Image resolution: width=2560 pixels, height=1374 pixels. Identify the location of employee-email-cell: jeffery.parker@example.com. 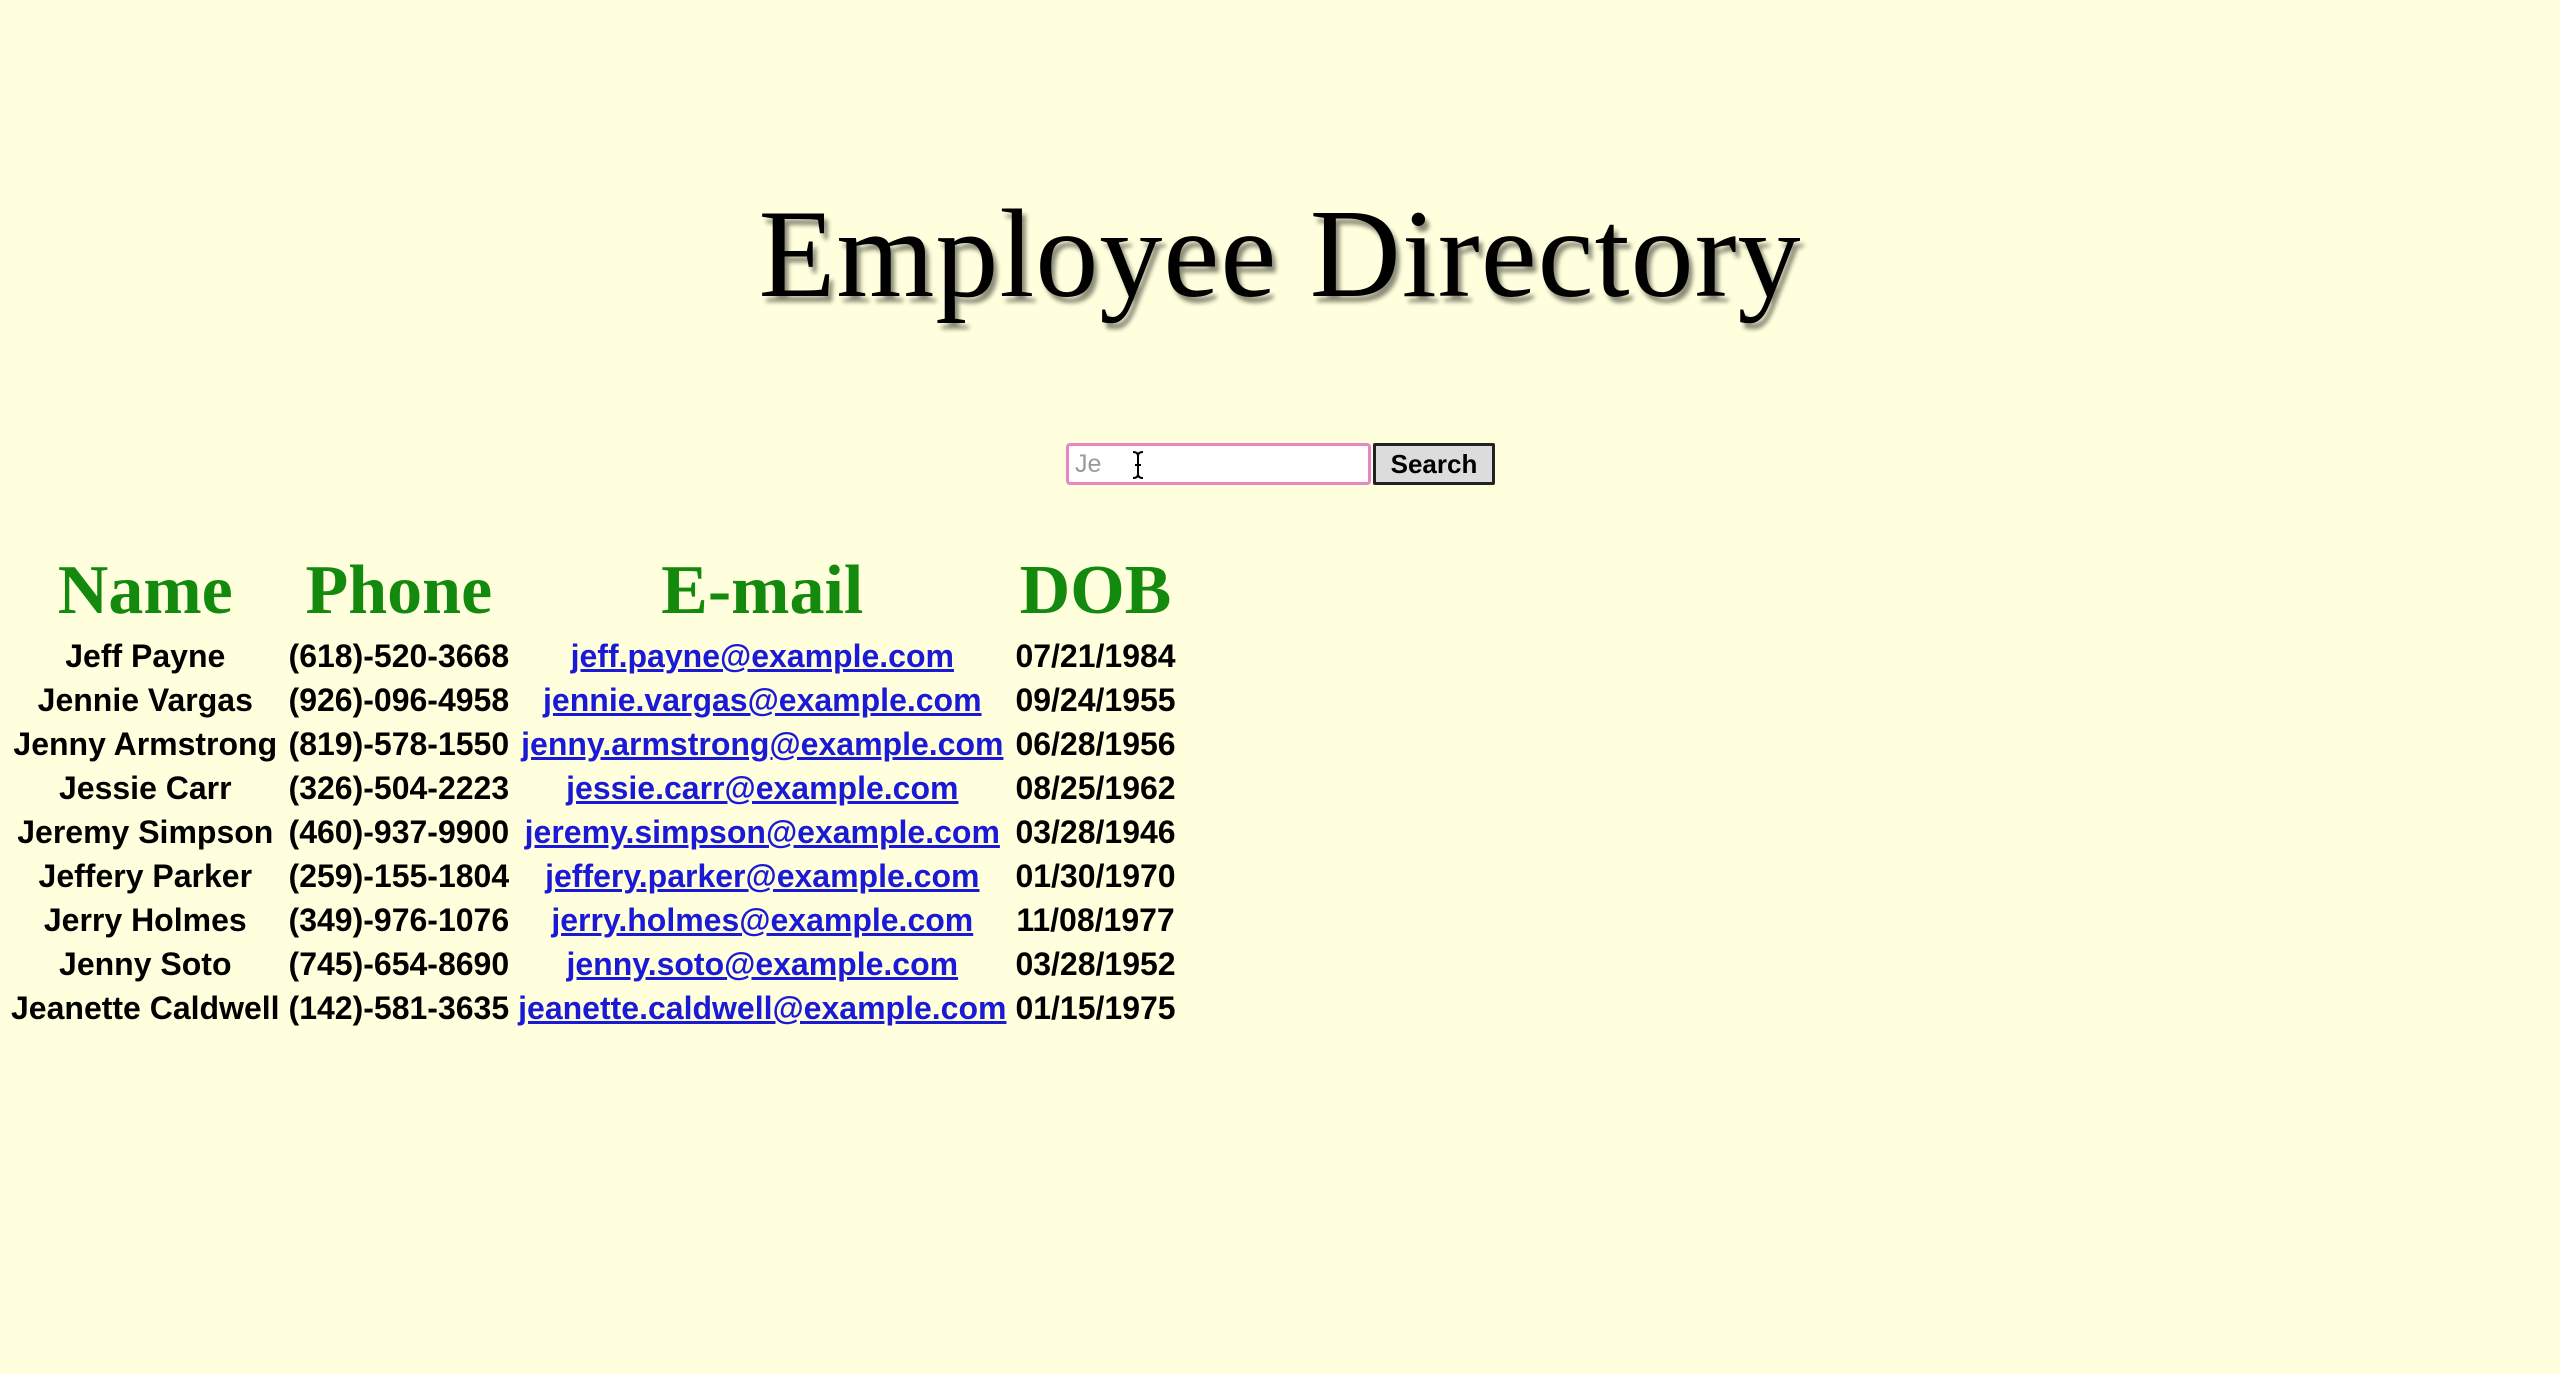
(762, 876).